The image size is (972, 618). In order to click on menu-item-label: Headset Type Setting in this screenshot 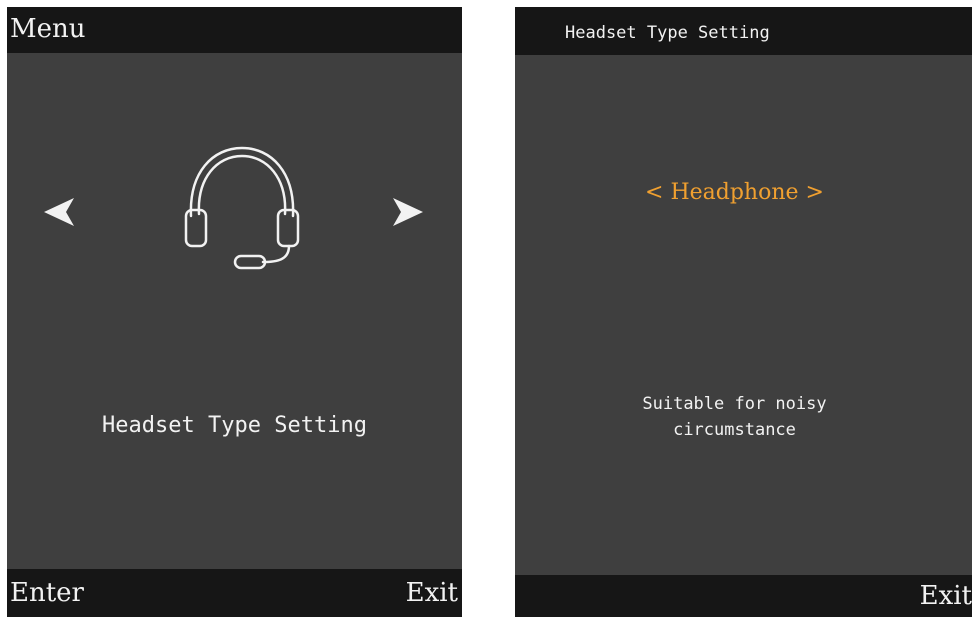, I will do `click(234, 425)`.